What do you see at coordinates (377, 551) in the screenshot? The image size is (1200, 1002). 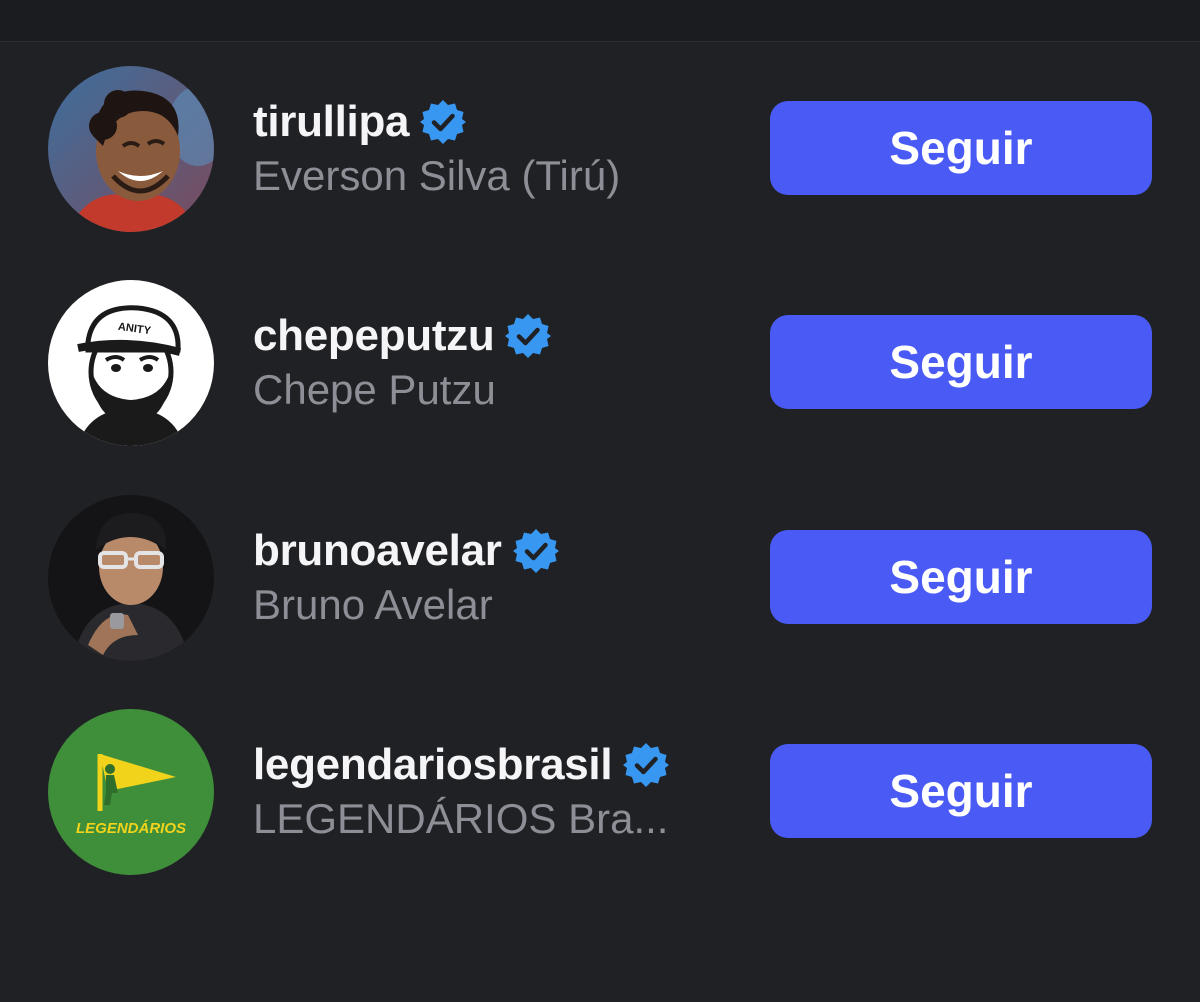 I see `username: brunoavelar` at bounding box center [377, 551].